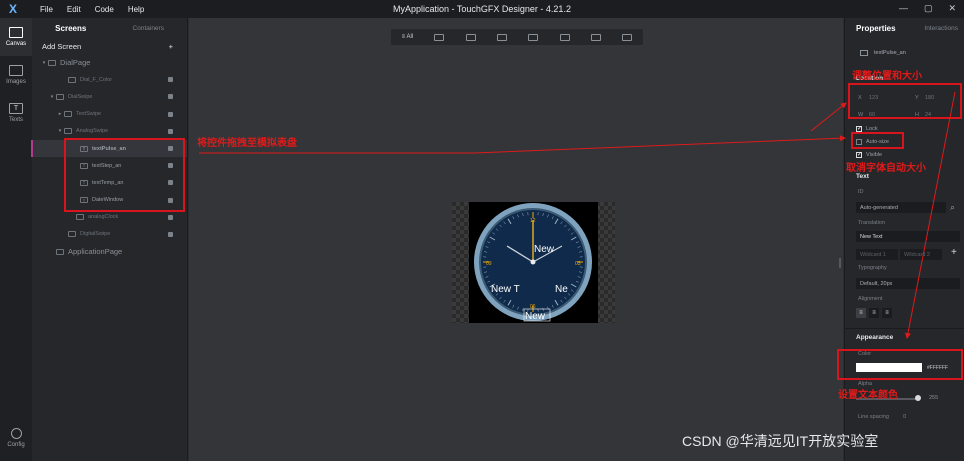 Image resolution: width=964 pixels, height=461 pixels. I want to click on tab-containers: Containers, so click(149, 28).